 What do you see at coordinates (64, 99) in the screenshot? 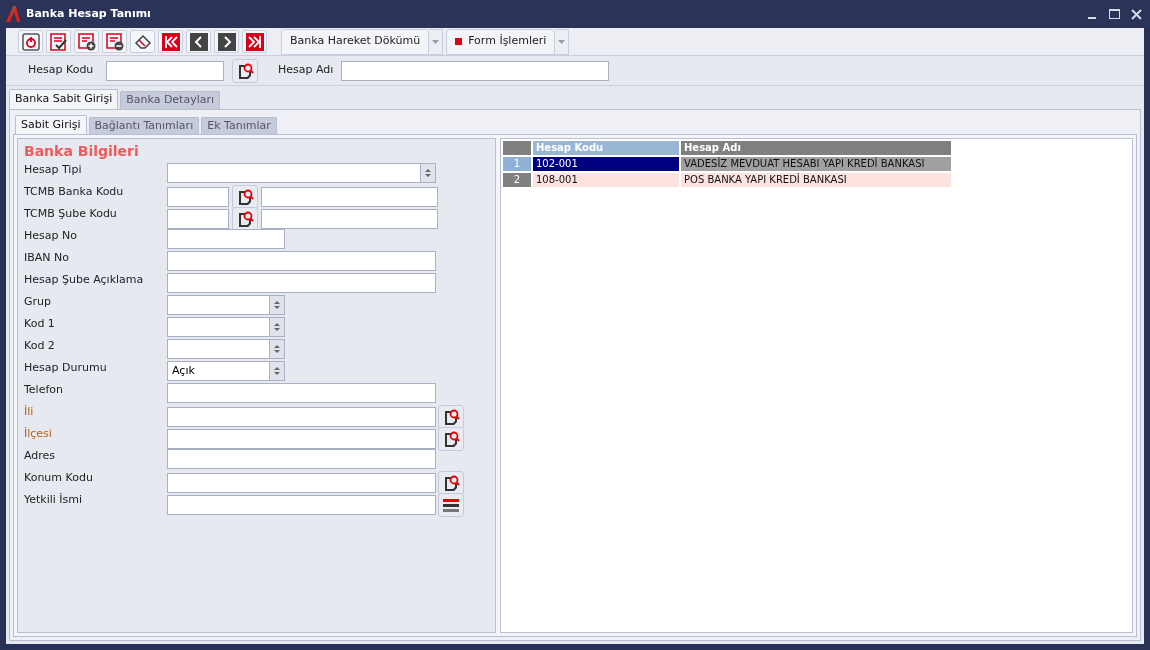
I see `tab: Banka Sabit Girişi` at bounding box center [64, 99].